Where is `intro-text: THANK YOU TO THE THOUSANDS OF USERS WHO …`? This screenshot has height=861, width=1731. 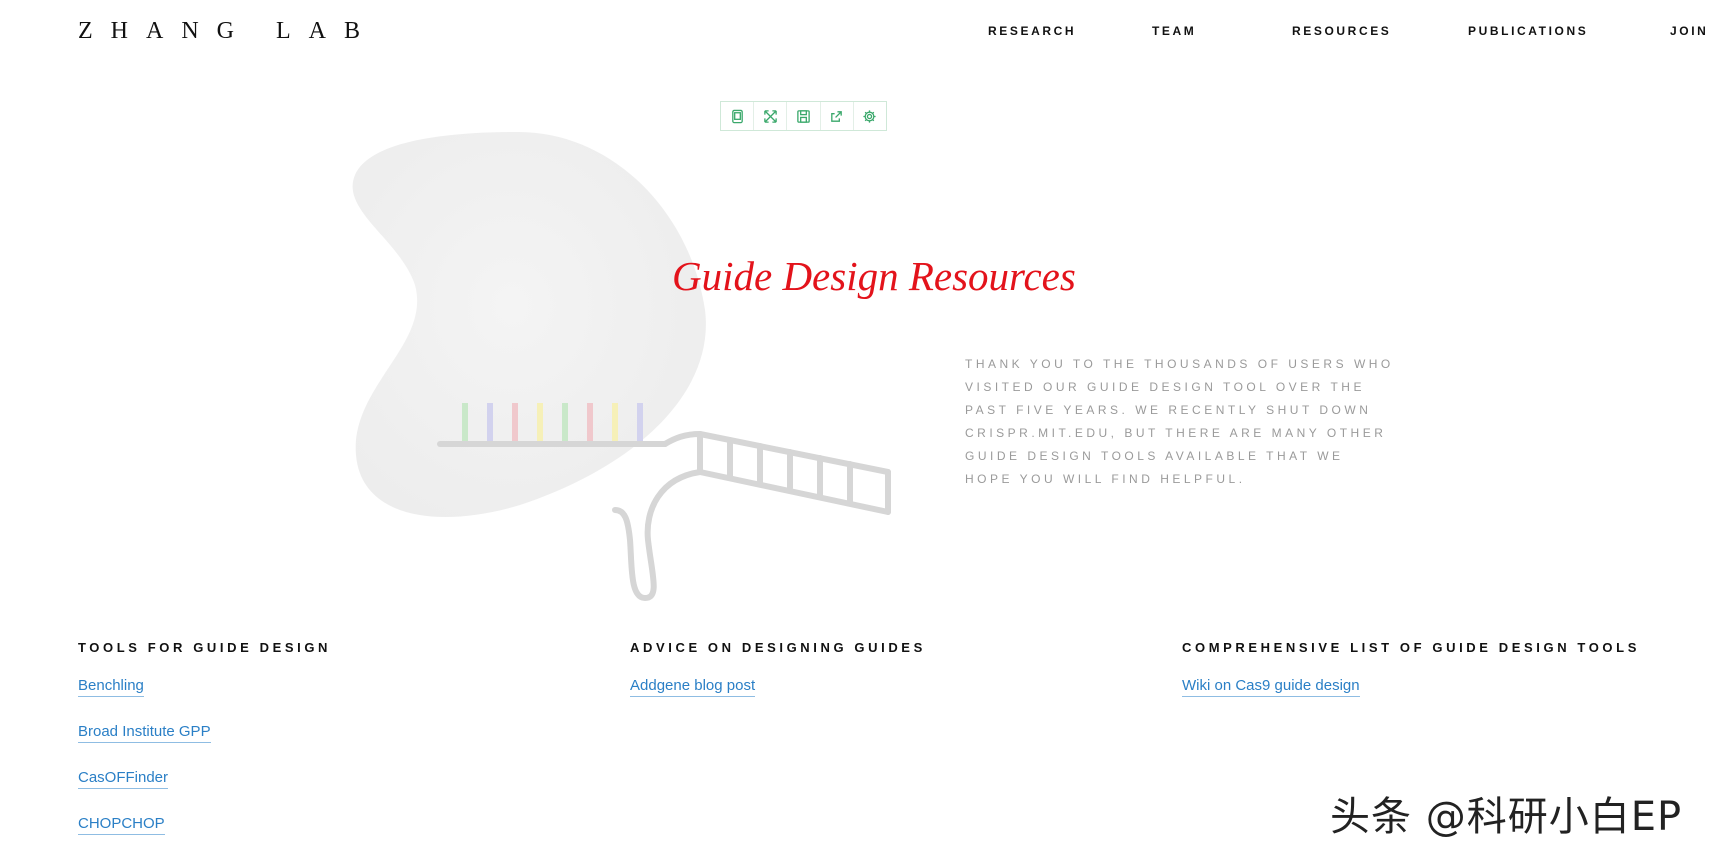
intro-text: THANK YOU TO THE THOUSANDS OF USERS WHO … is located at coordinates (1179, 421).